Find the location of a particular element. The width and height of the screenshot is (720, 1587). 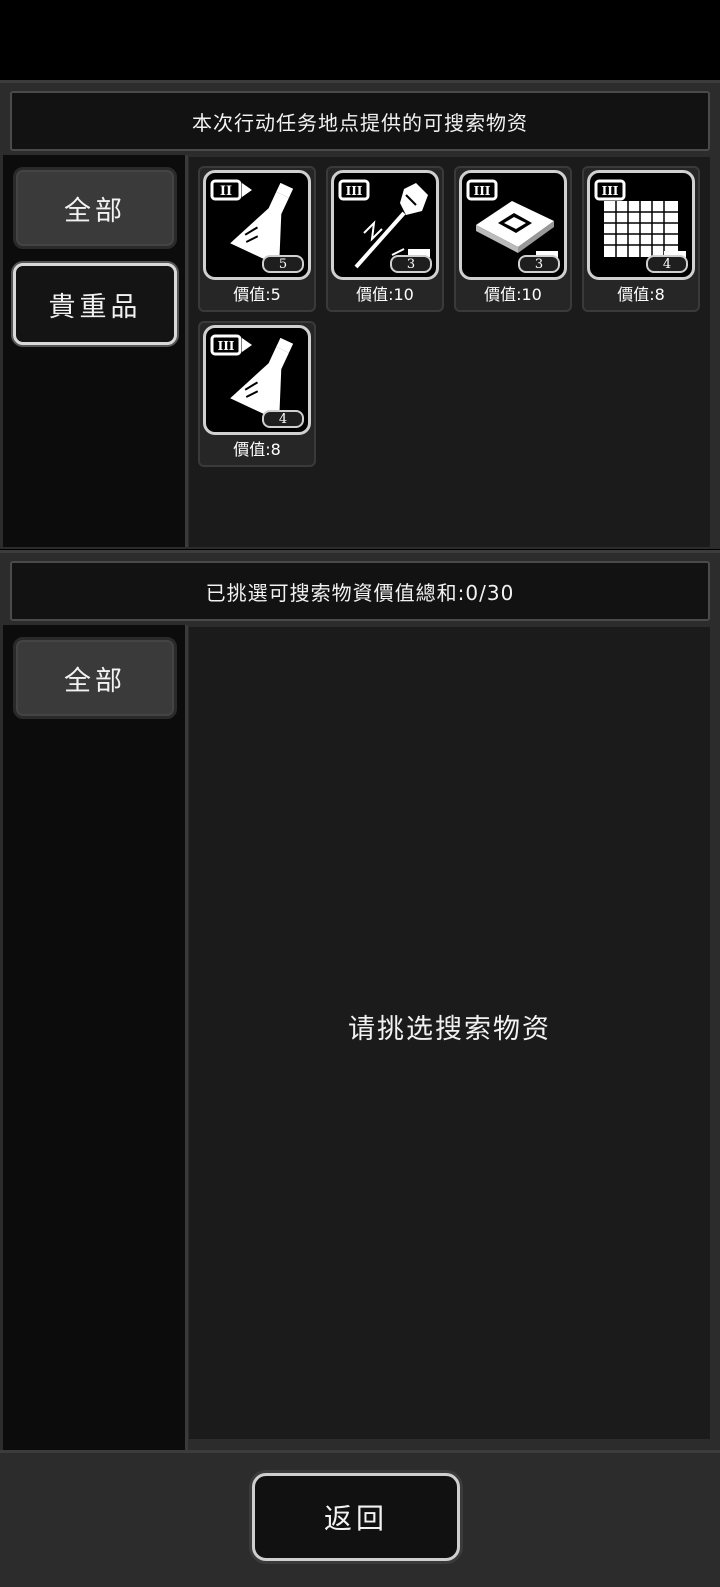

tab-all-top: 全部 is located at coordinates (95, 208).